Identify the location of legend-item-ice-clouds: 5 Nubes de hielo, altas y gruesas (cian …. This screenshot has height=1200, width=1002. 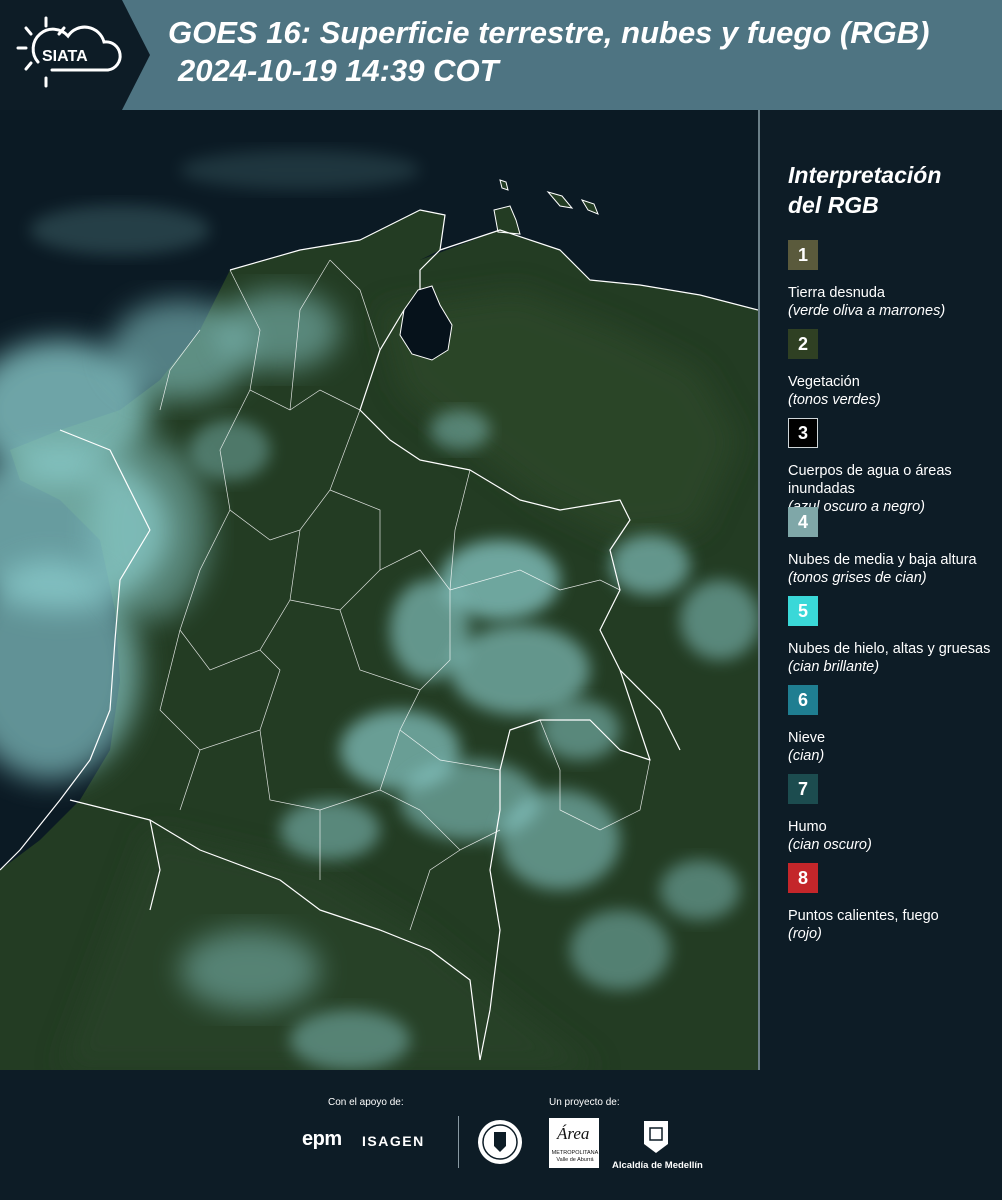
(893, 640).